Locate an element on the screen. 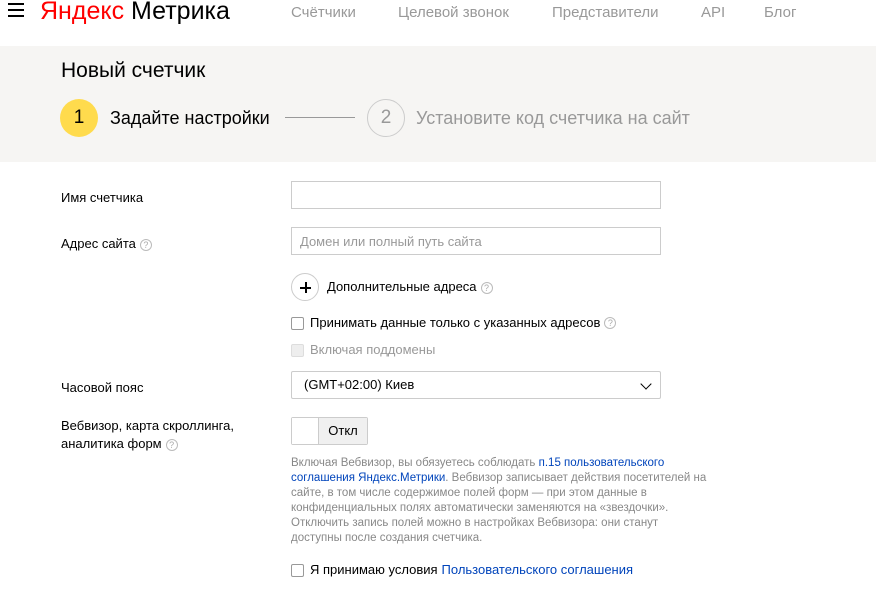 This screenshot has width=876, height=599. nav-counters: Счётчики is located at coordinates (323, 13).